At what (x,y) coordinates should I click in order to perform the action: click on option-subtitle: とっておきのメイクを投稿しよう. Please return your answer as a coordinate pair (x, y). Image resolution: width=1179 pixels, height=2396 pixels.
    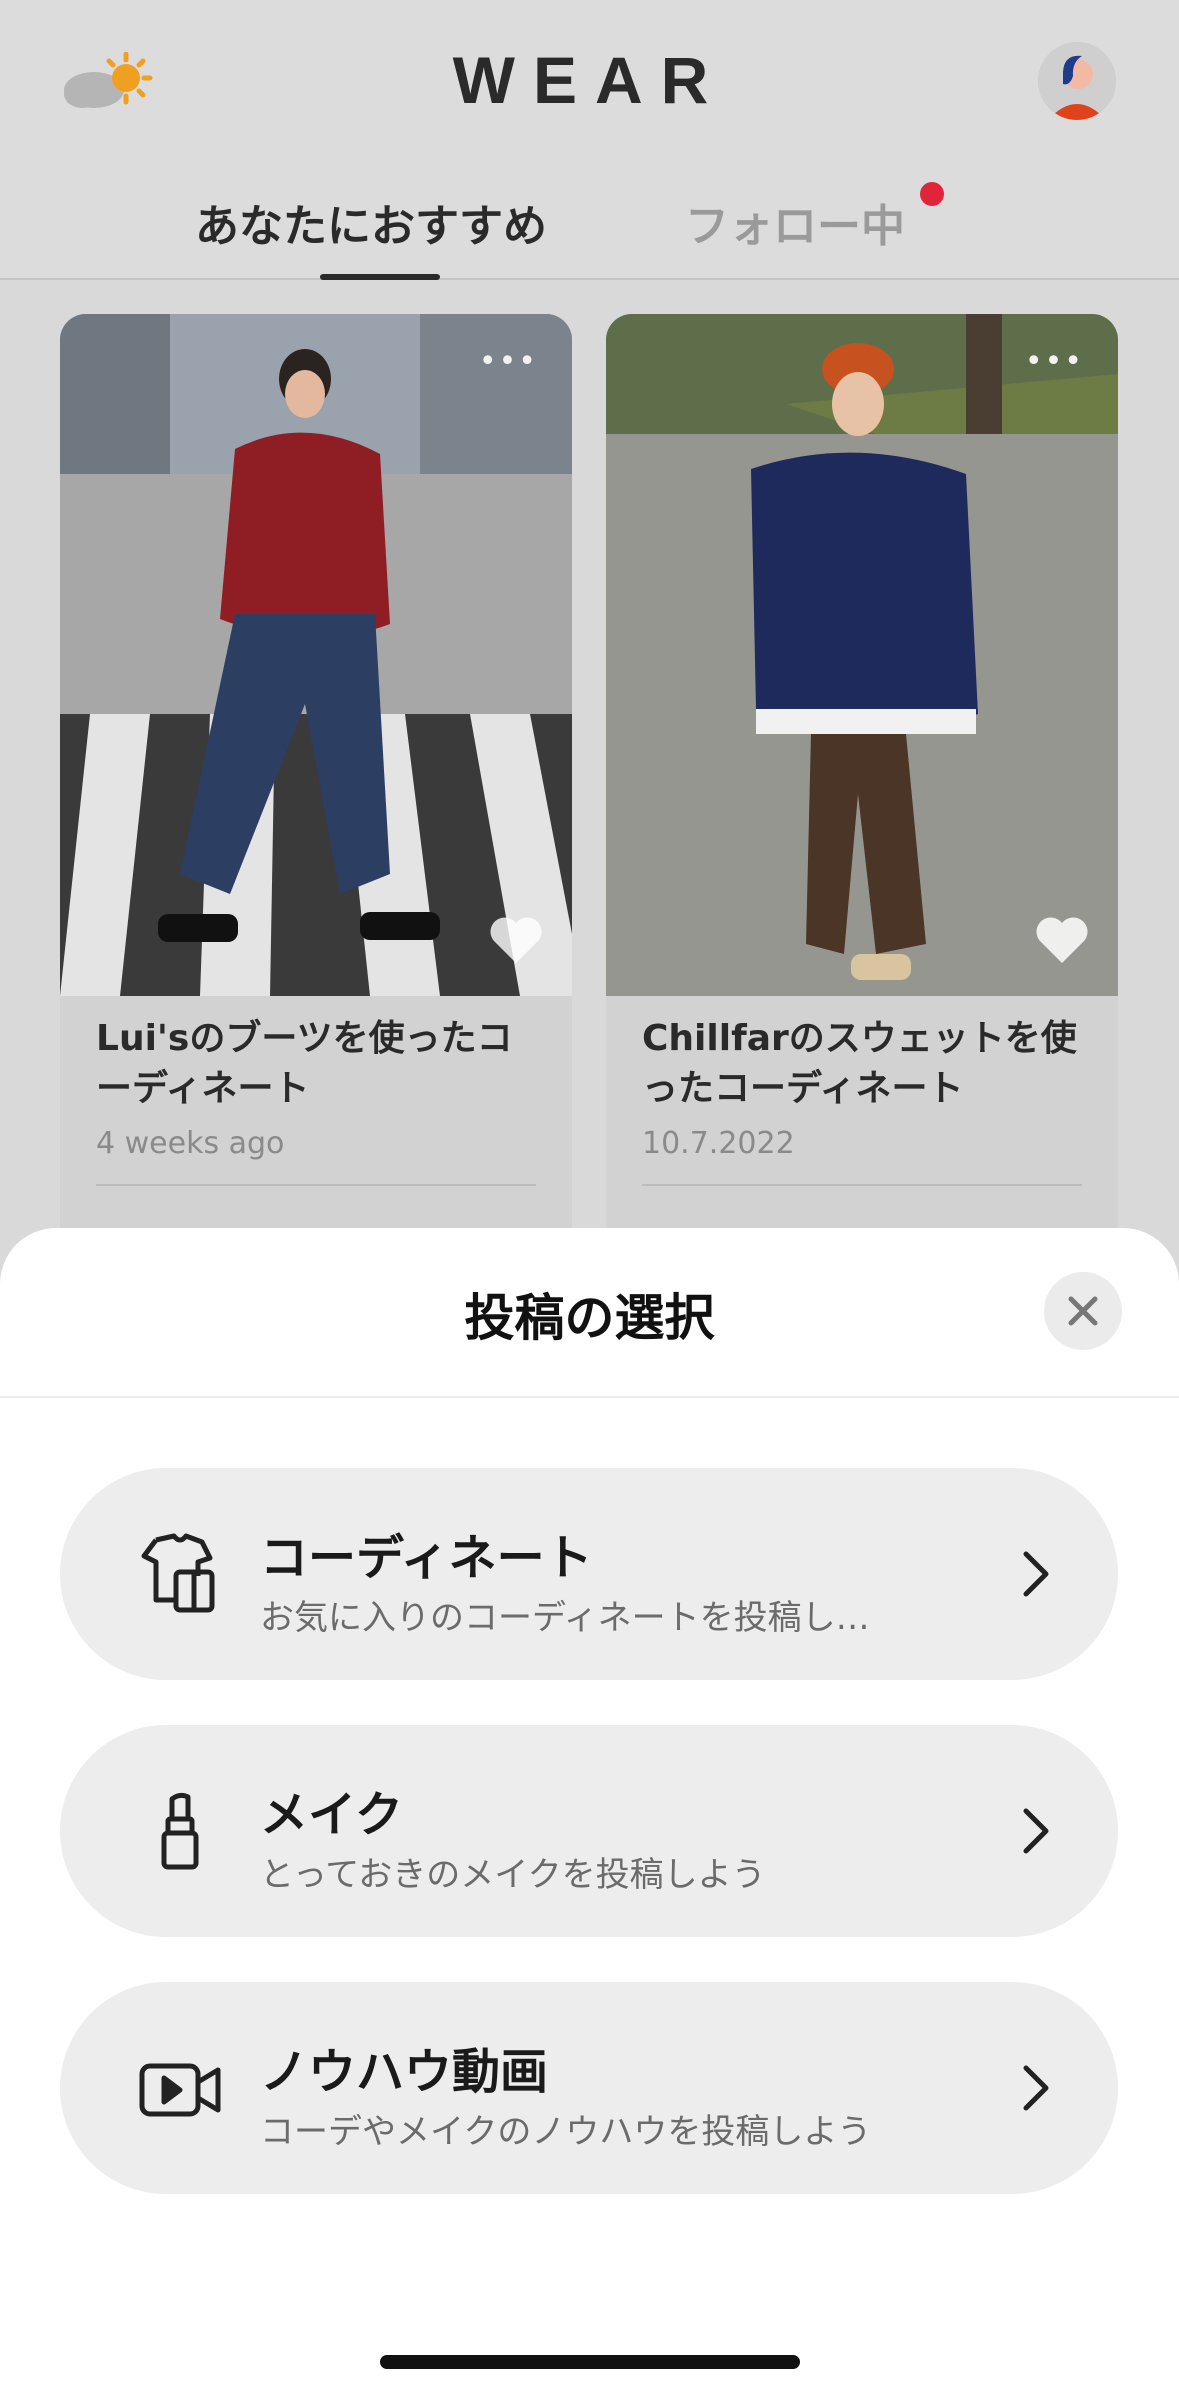
    Looking at the image, I should click on (513, 1875).